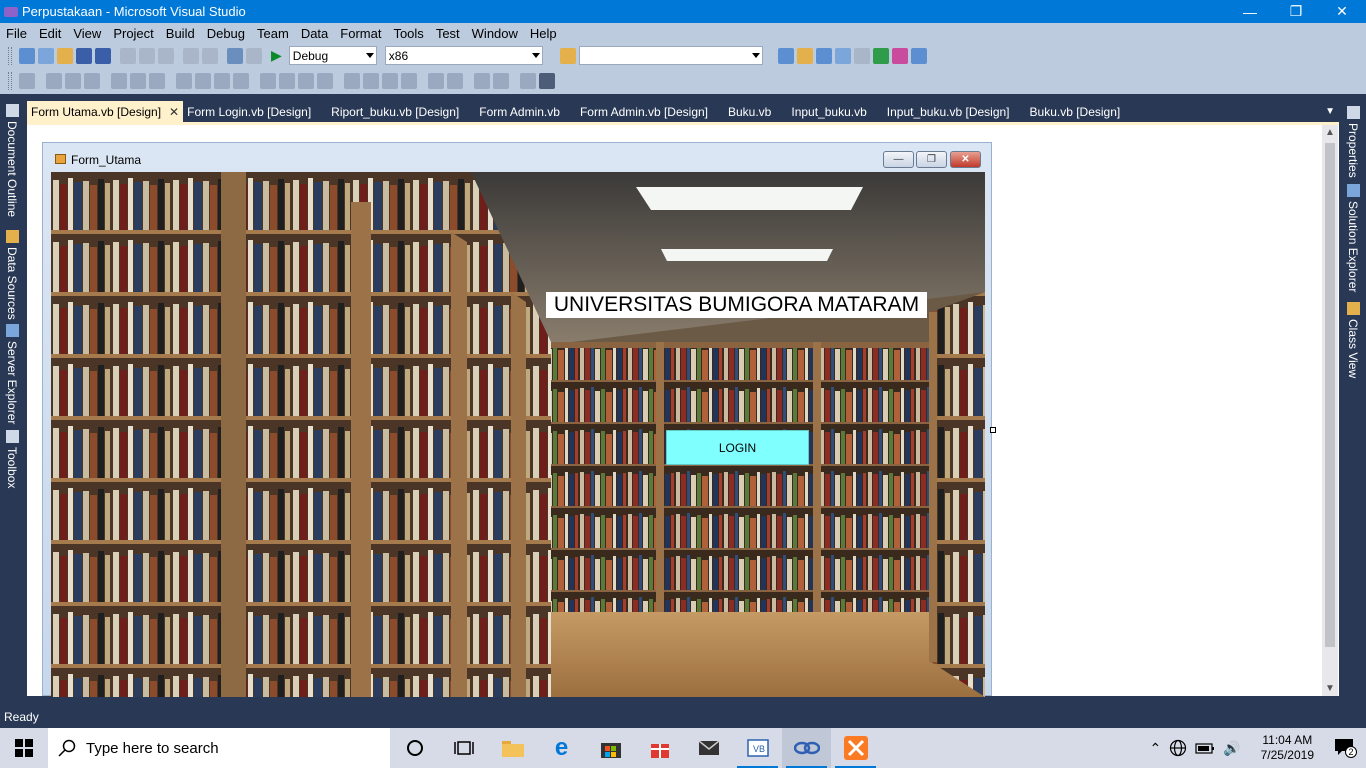 This screenshot has width=1366, height=768. What do you see at coordinates (898, 159) in the screenshot?
I see `form-minimize-button: —` at bounding box center [898, 159].